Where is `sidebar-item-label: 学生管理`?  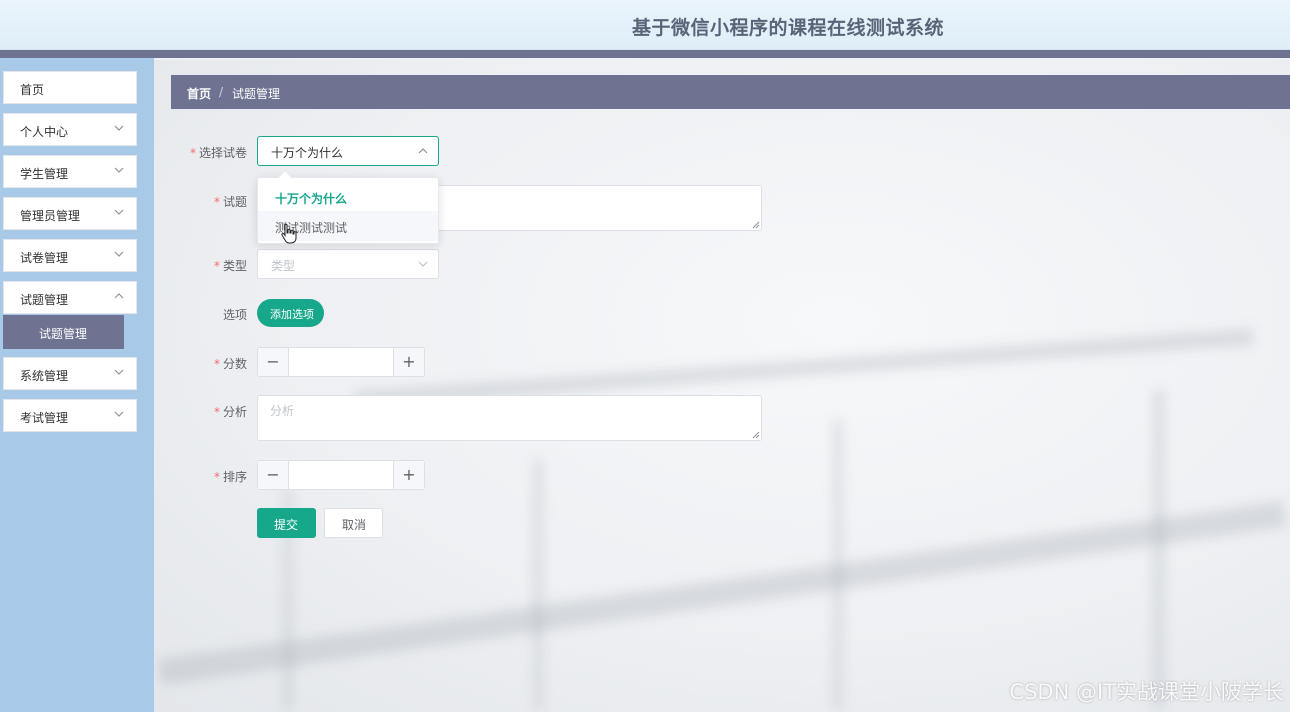 sidebar-item-label: 学生管理 is located at coordinates (44, 174).